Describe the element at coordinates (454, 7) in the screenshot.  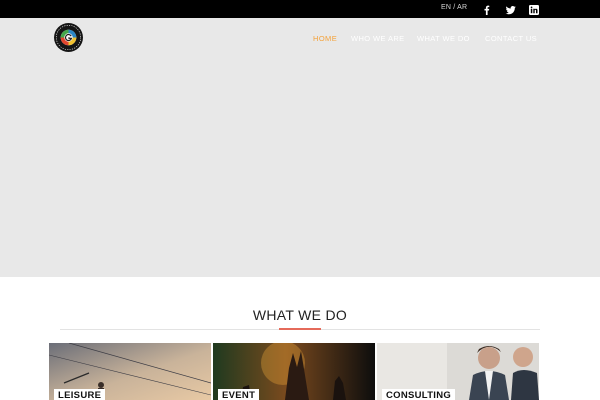
I see `language-switcher: EN / AR` at that location.